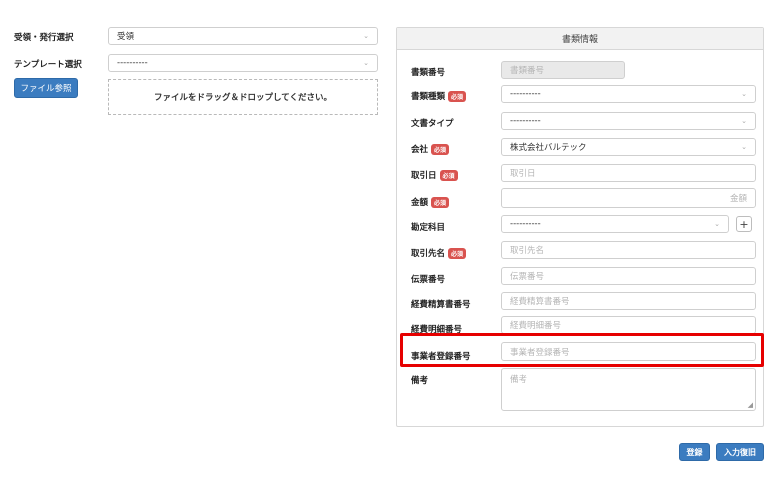 The image size is (778, 482). I want to click on partner-placeholder: 取引先名, so click(527, 251).